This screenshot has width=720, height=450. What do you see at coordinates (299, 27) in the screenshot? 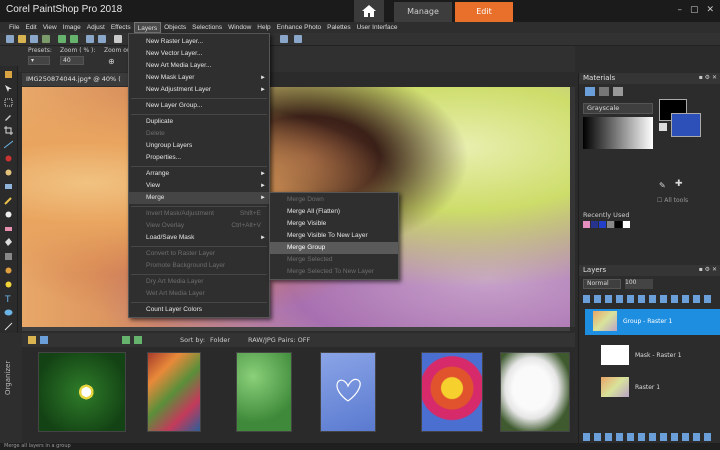
I see `menu-enhance-photo: Enhance Photo` at bounding box center [299, 27].